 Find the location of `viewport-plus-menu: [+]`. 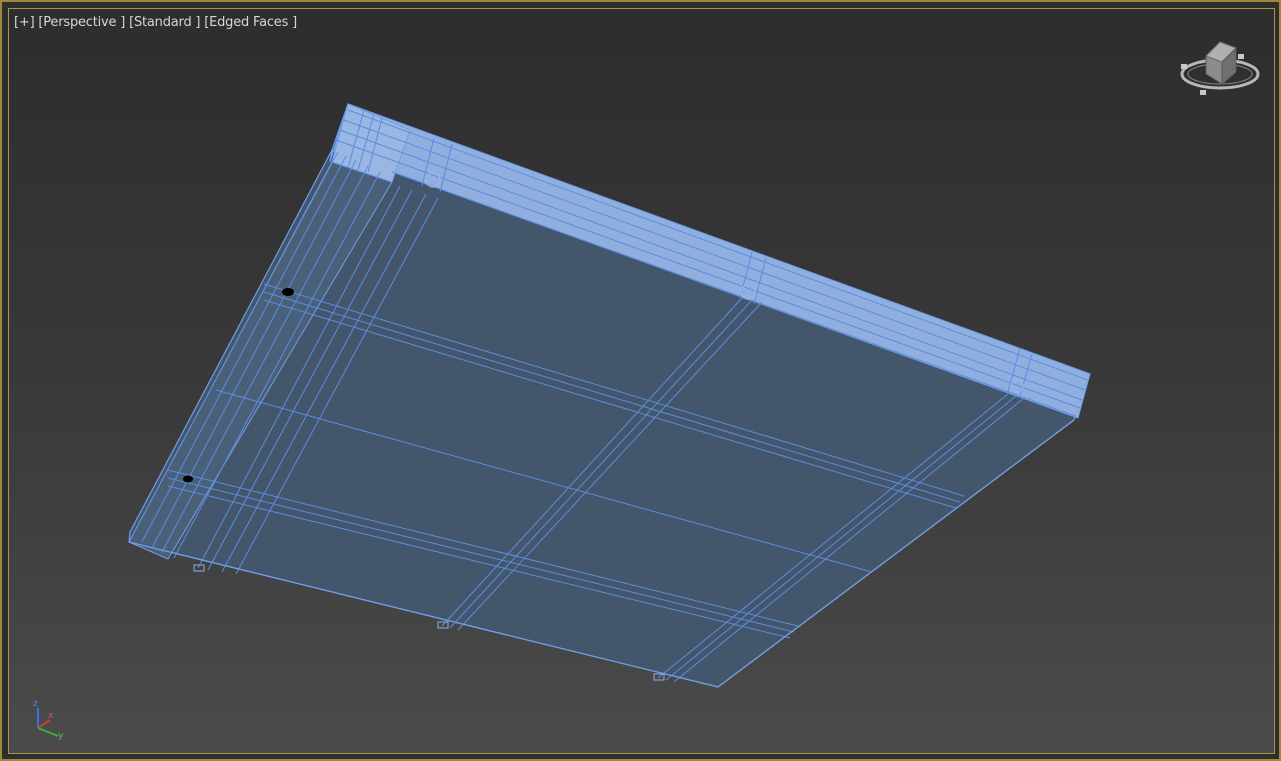

viewport-plus-menu: [+] is located at coordinates (24, 22).